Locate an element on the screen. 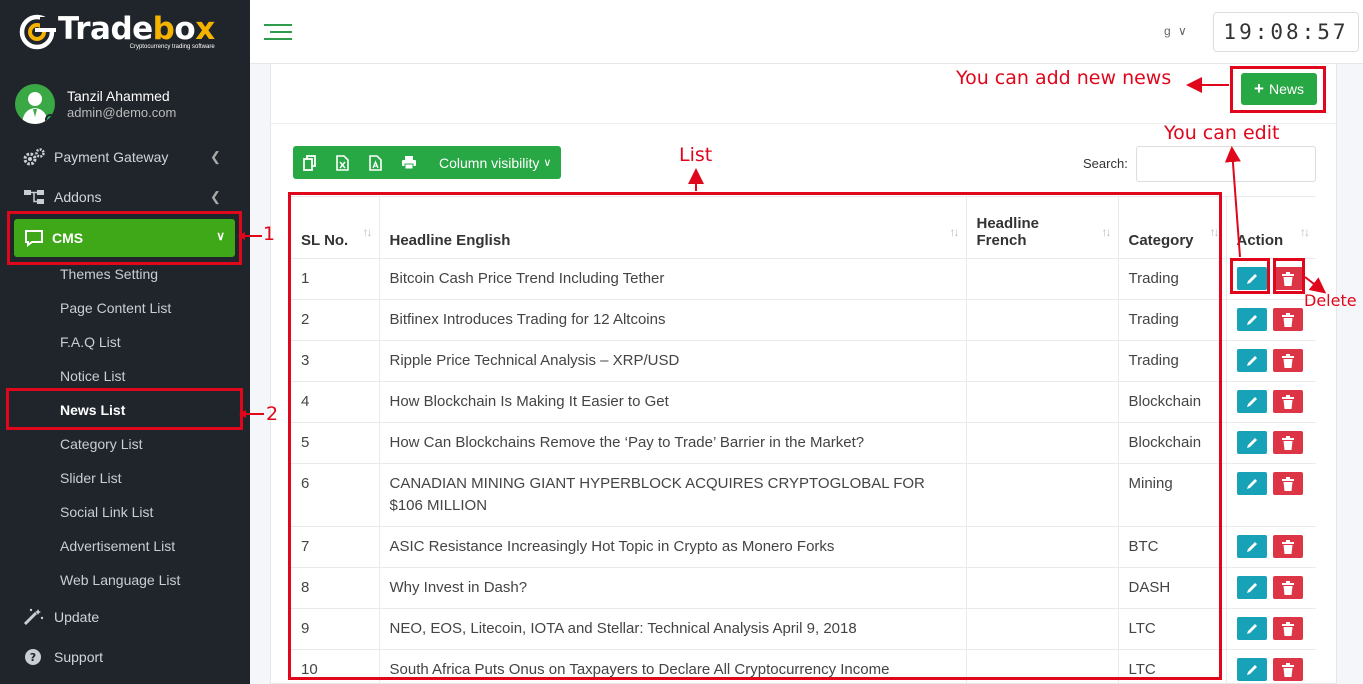  pdf-file-icon is located at coordinates (375, 162).